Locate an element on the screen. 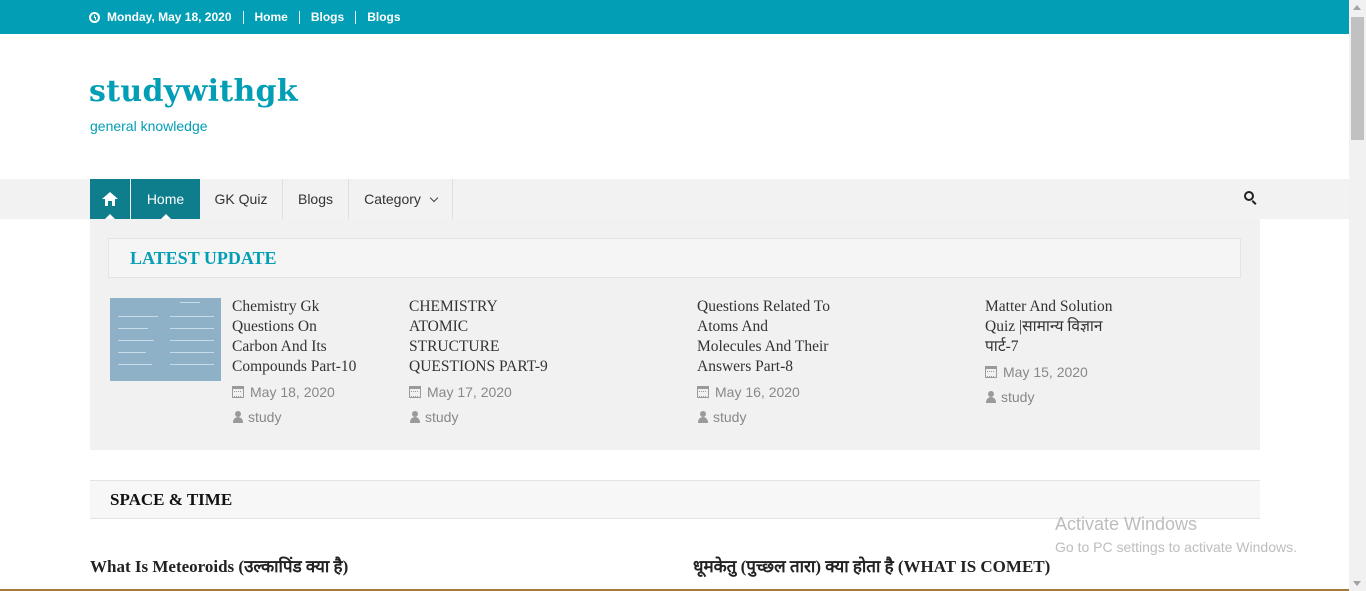 This screenshot has height=591, width=1366. nav-item-gk-quiz: GK Quiz is located at coordinates (241, 199).